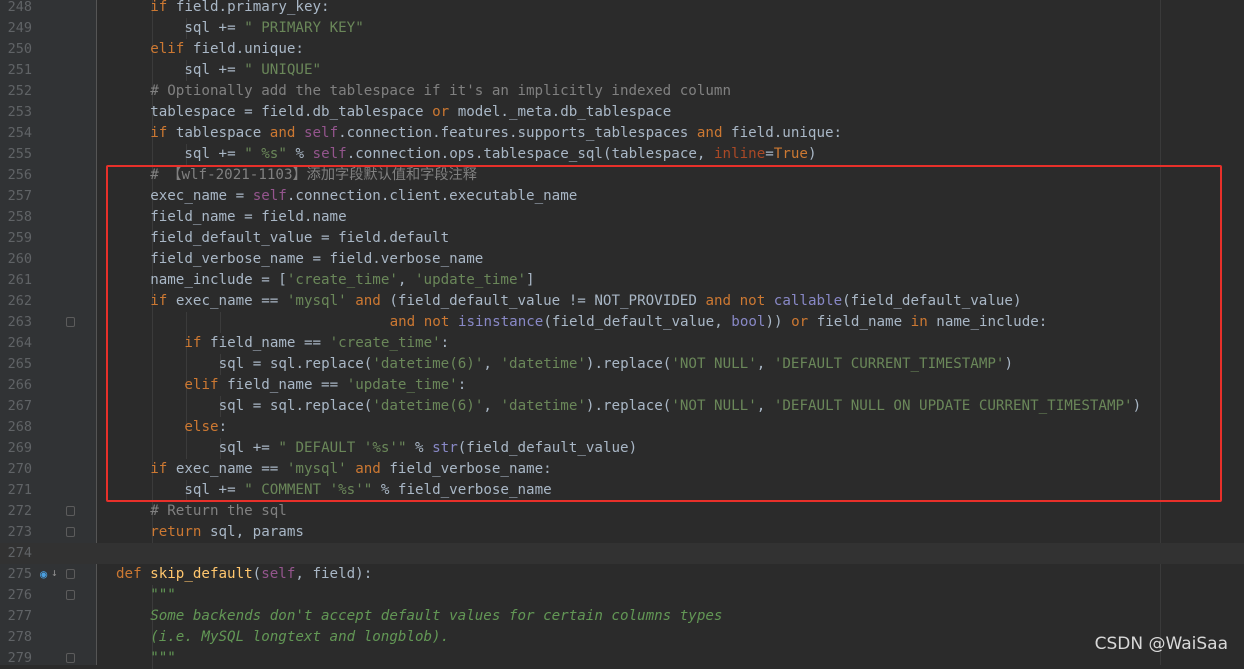  I want to click on code-text: """, so click(163, 658).